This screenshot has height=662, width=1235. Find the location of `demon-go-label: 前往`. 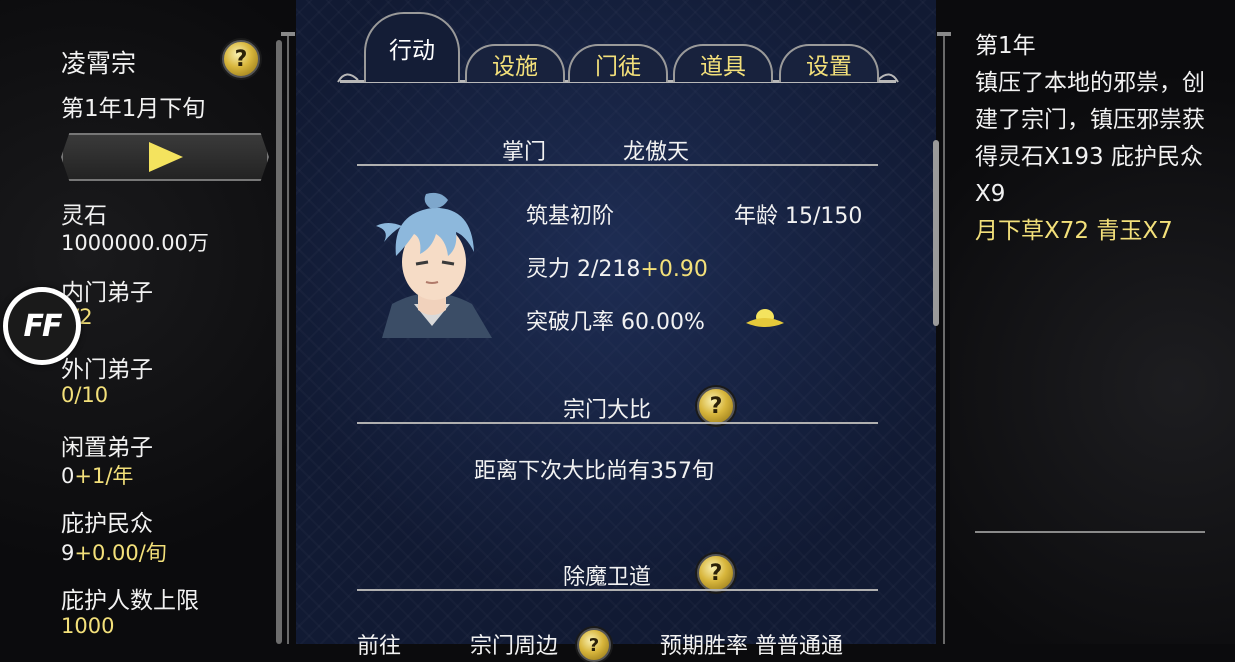

demon-go-label: 前往 is located at coordinates (379, 644).